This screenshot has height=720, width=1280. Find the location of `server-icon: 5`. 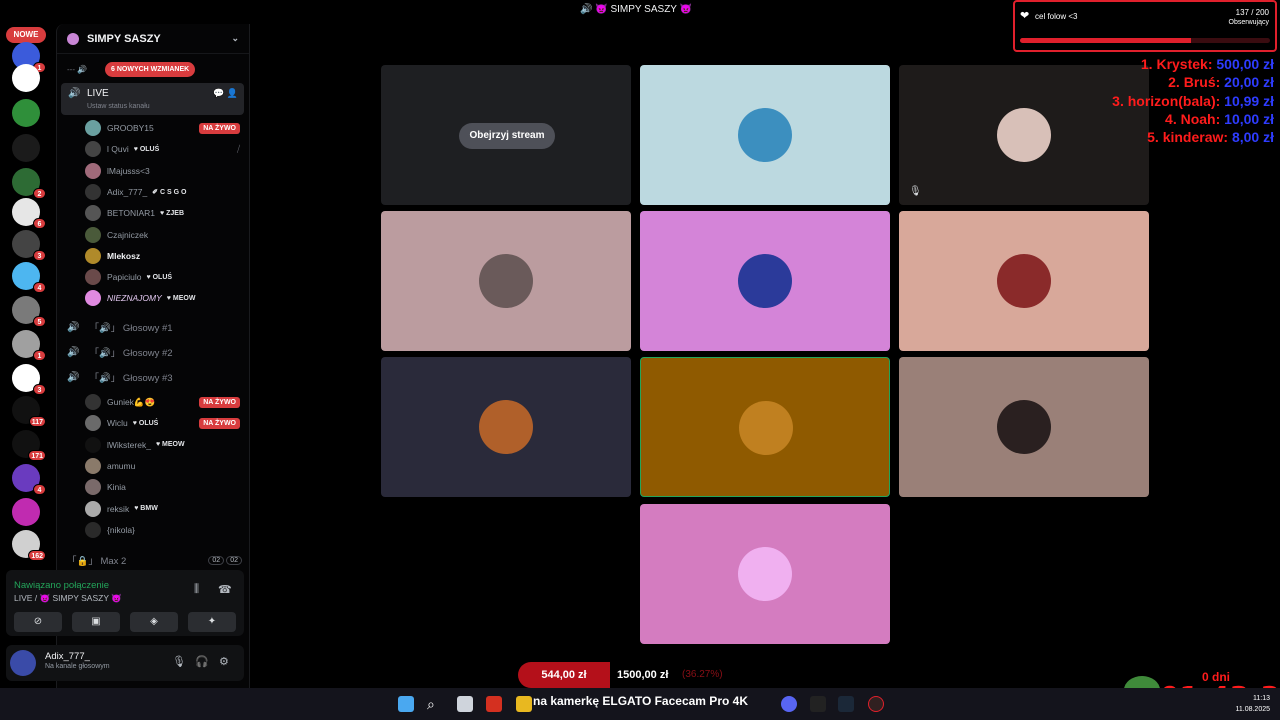

server-icon: 5 is located at coordinates (29, 311).